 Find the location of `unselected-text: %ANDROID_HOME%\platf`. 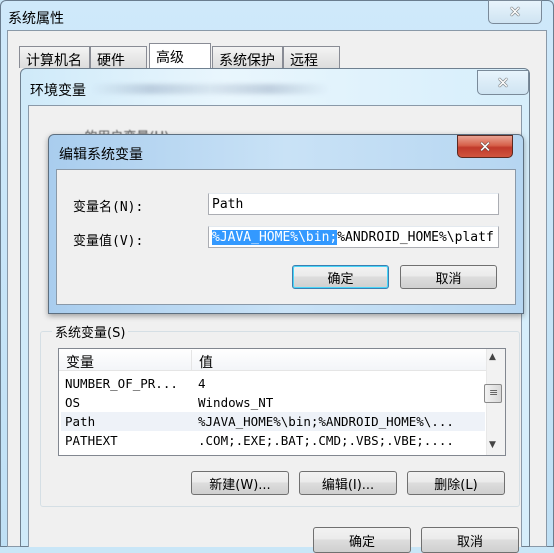

unselected-text: %ANDROID_HOME%\platf is located at coordinates (415, 237).